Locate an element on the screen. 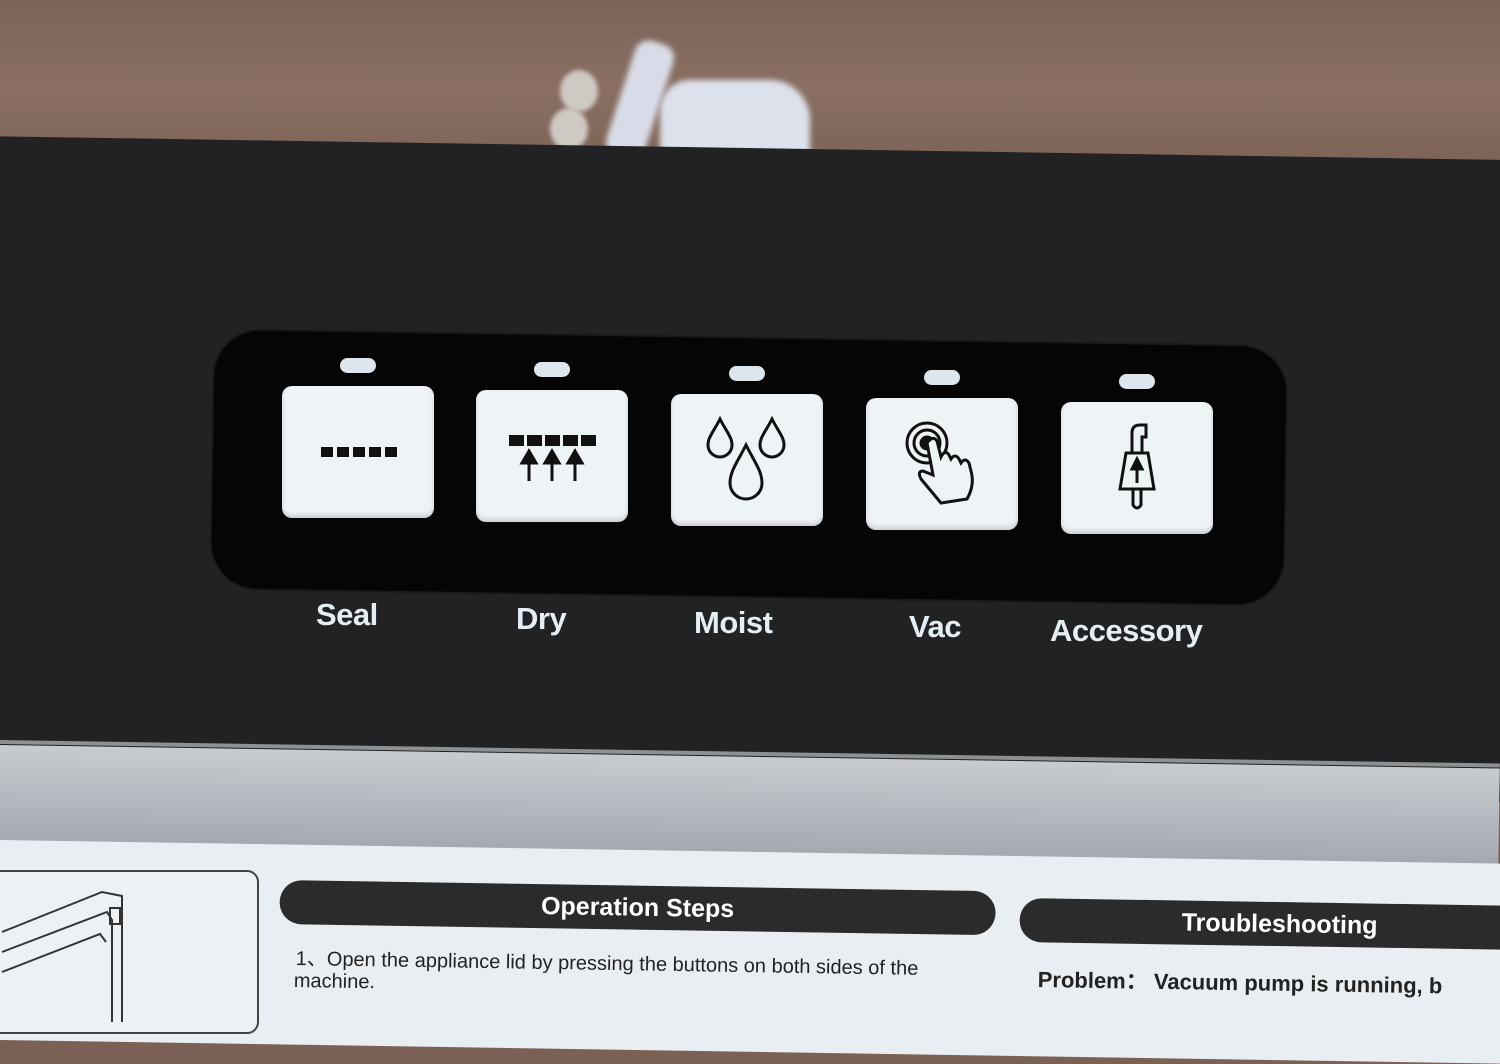  dry-indicator-led is located at coordinates (552, 369).